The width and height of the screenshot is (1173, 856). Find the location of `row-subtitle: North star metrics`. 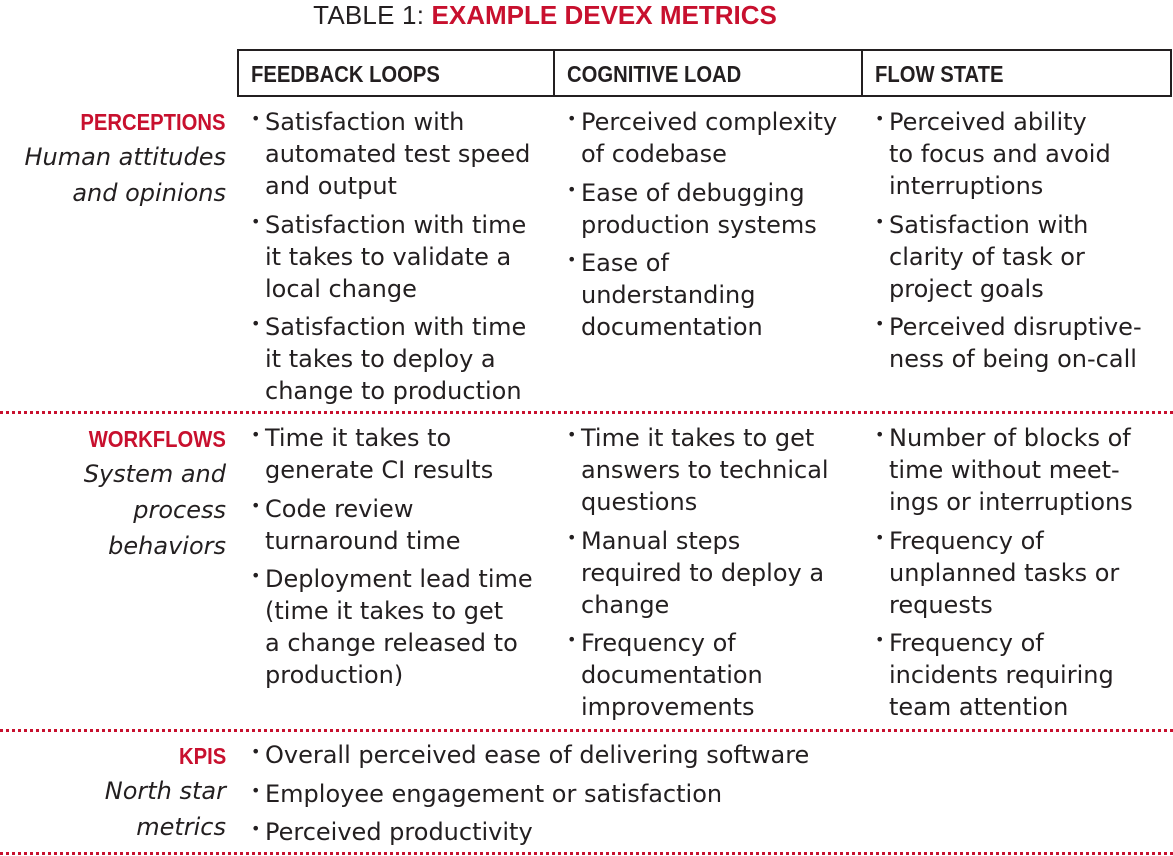

row-subtitle: North star metrics is located at coordinates (165, 809).